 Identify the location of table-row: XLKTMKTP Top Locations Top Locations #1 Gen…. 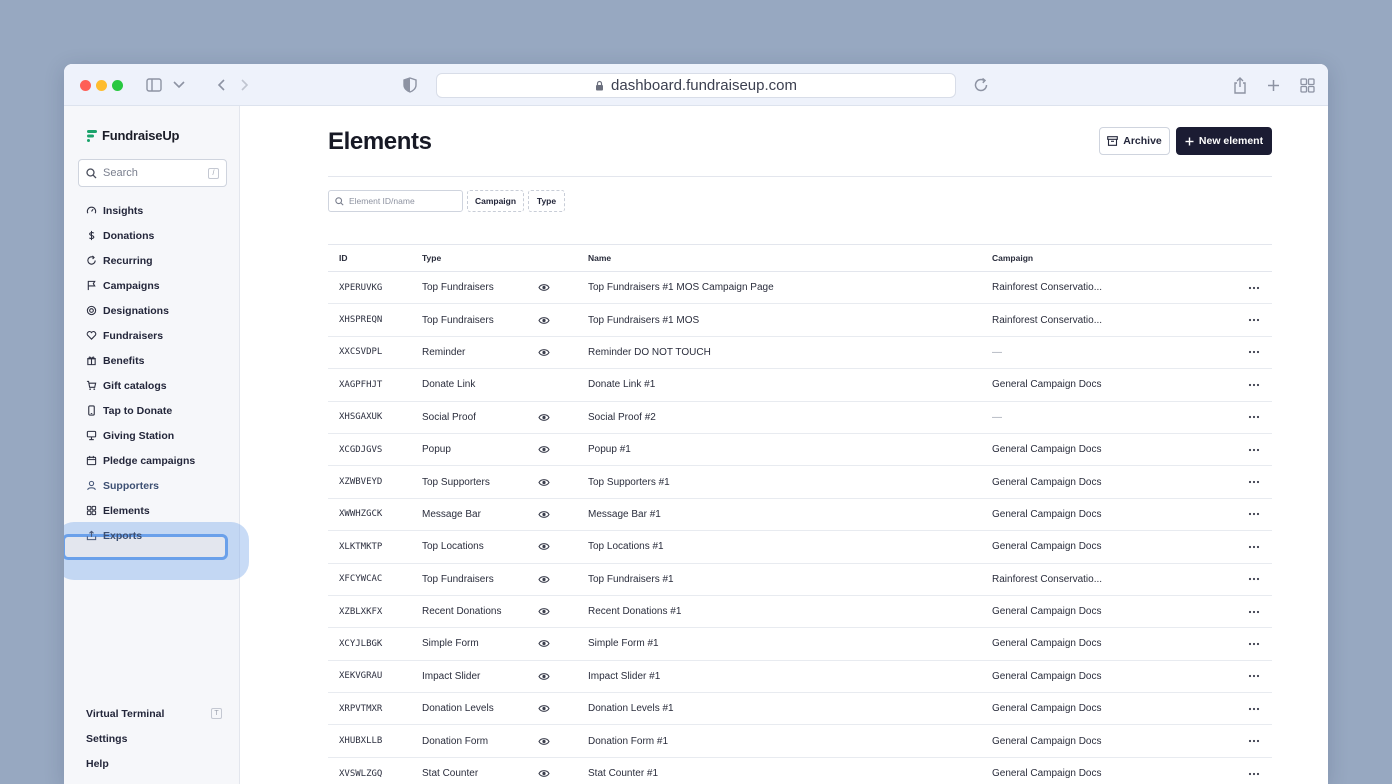
(800, 547).